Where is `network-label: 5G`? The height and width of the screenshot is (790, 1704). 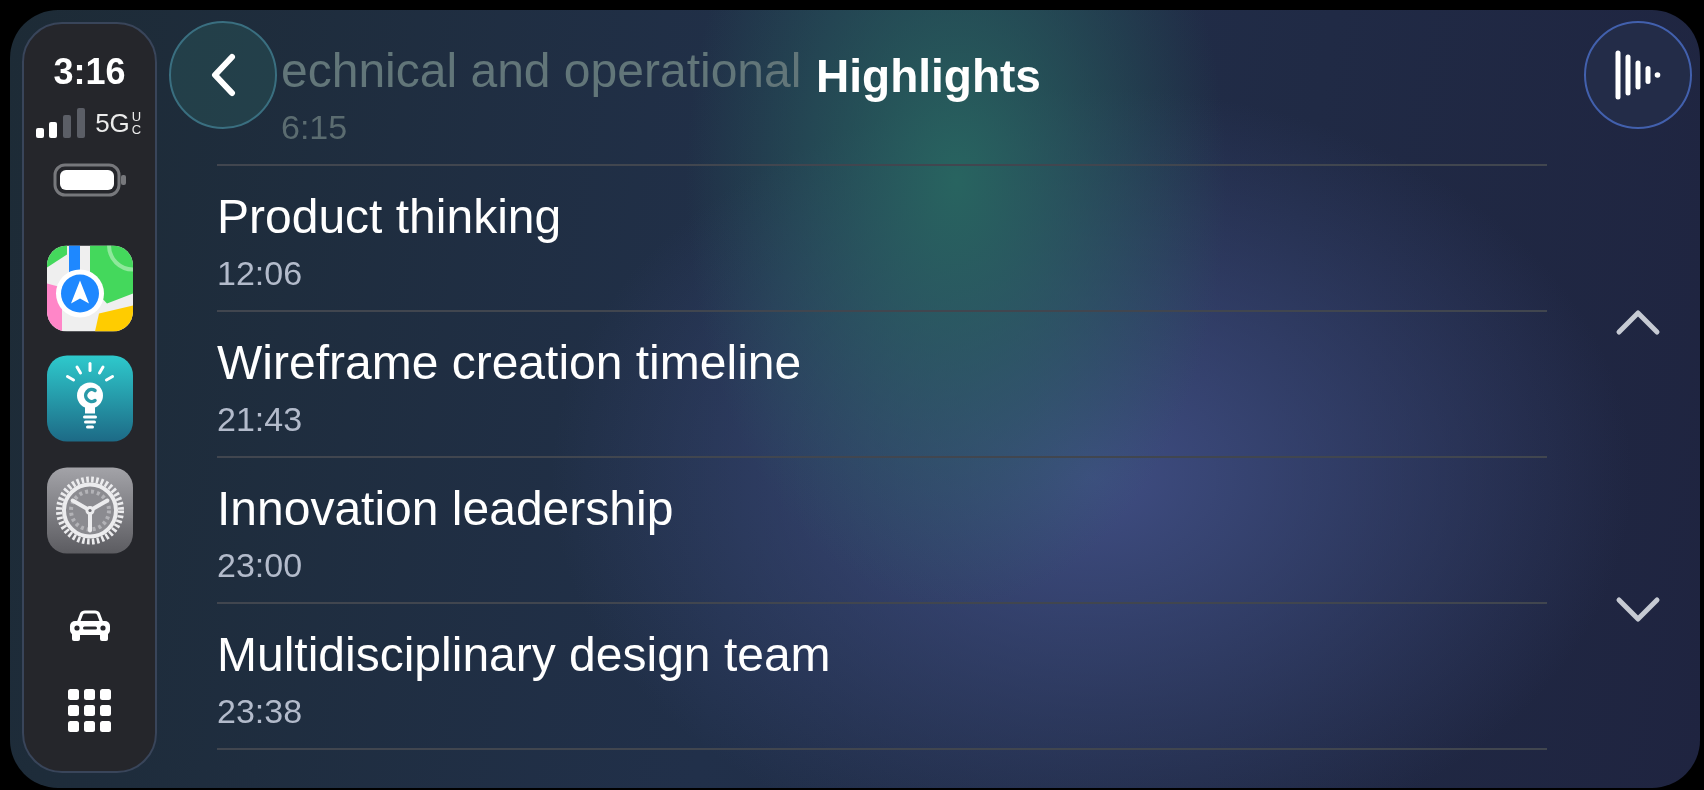 network-label: 5G is located at coordinates (112, 123).